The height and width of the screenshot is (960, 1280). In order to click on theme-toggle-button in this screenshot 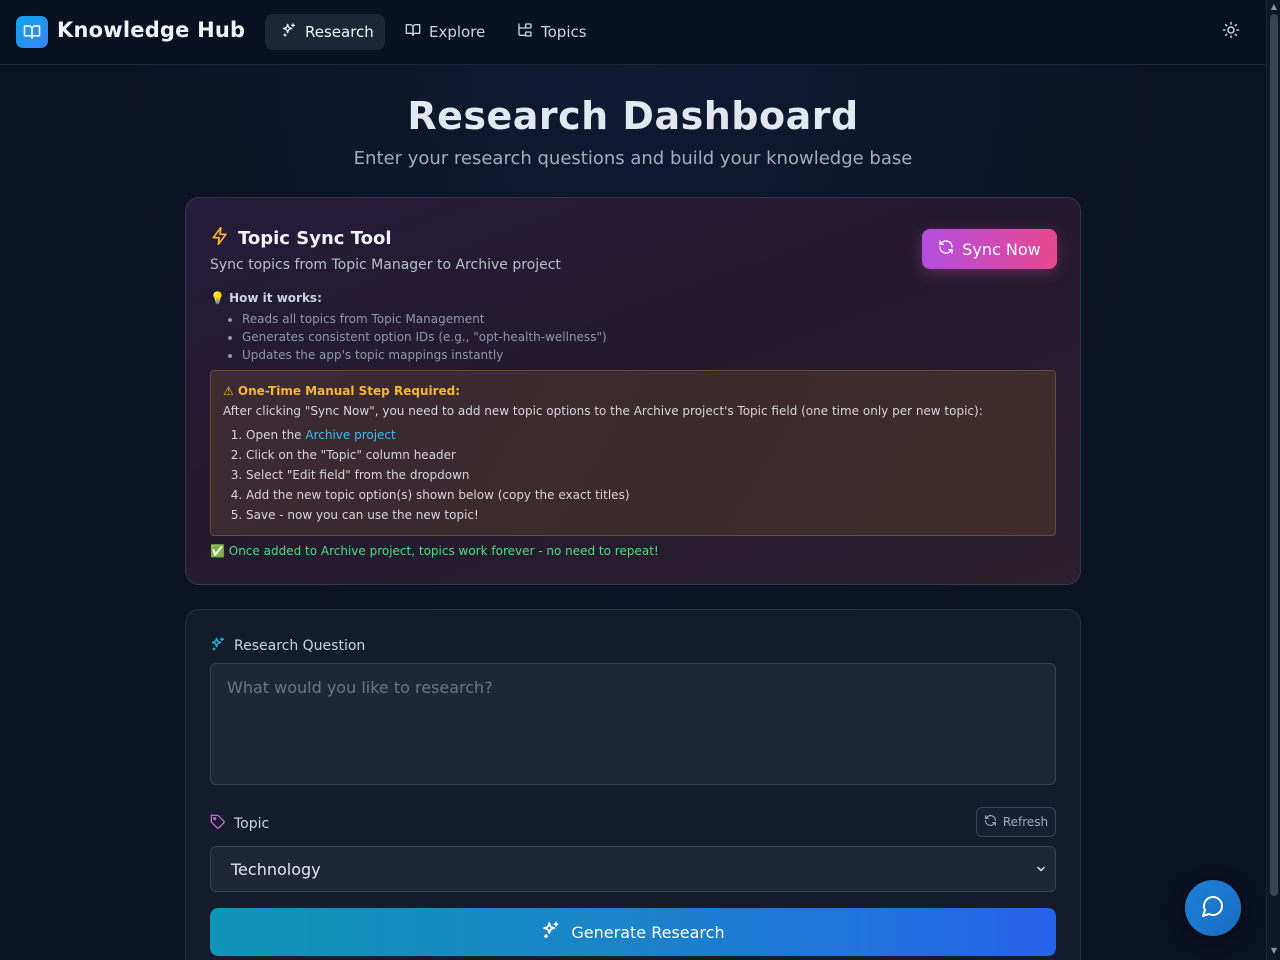, I will do `click(1231, 32)`.